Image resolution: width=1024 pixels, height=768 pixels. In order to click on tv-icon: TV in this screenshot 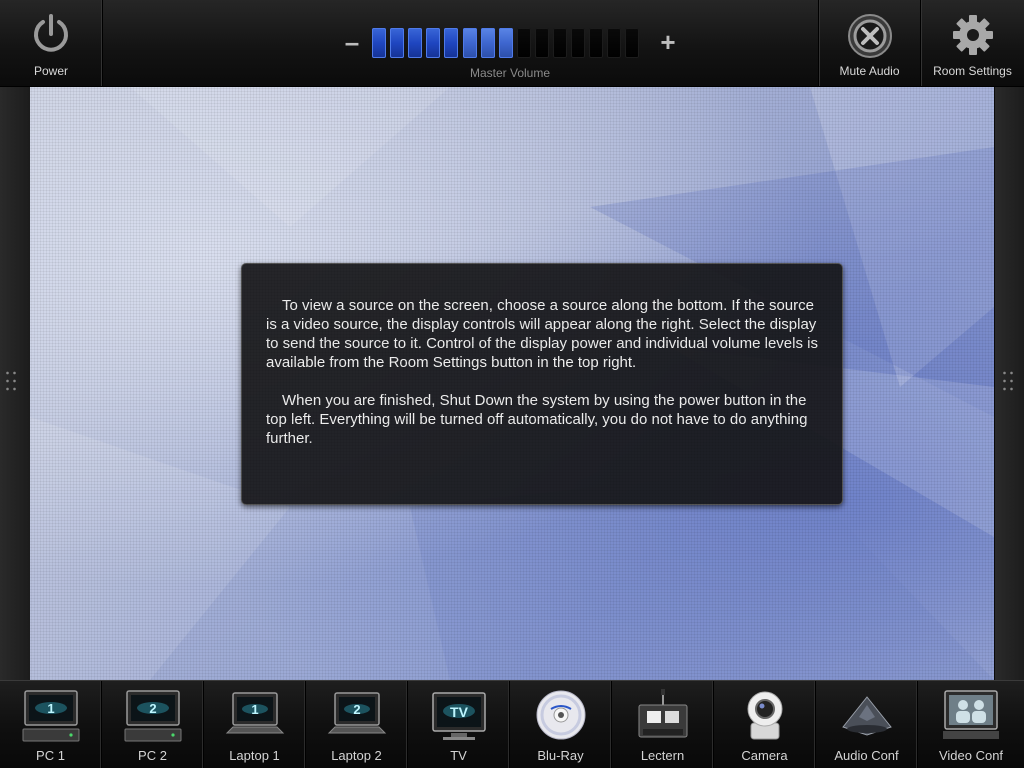, I will do `click(458, 716)`.